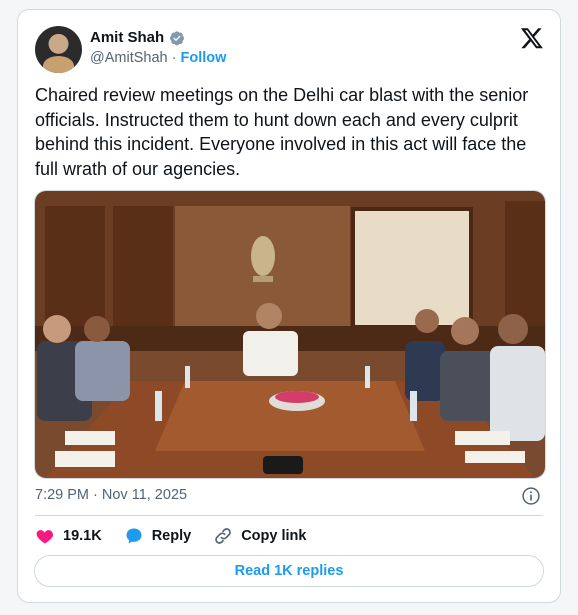 Image resolution: width=578 pixels, height=615 pixels. Describe the element at coordinates (223, 536) in the screenshot. I see `link-icon` at that location.